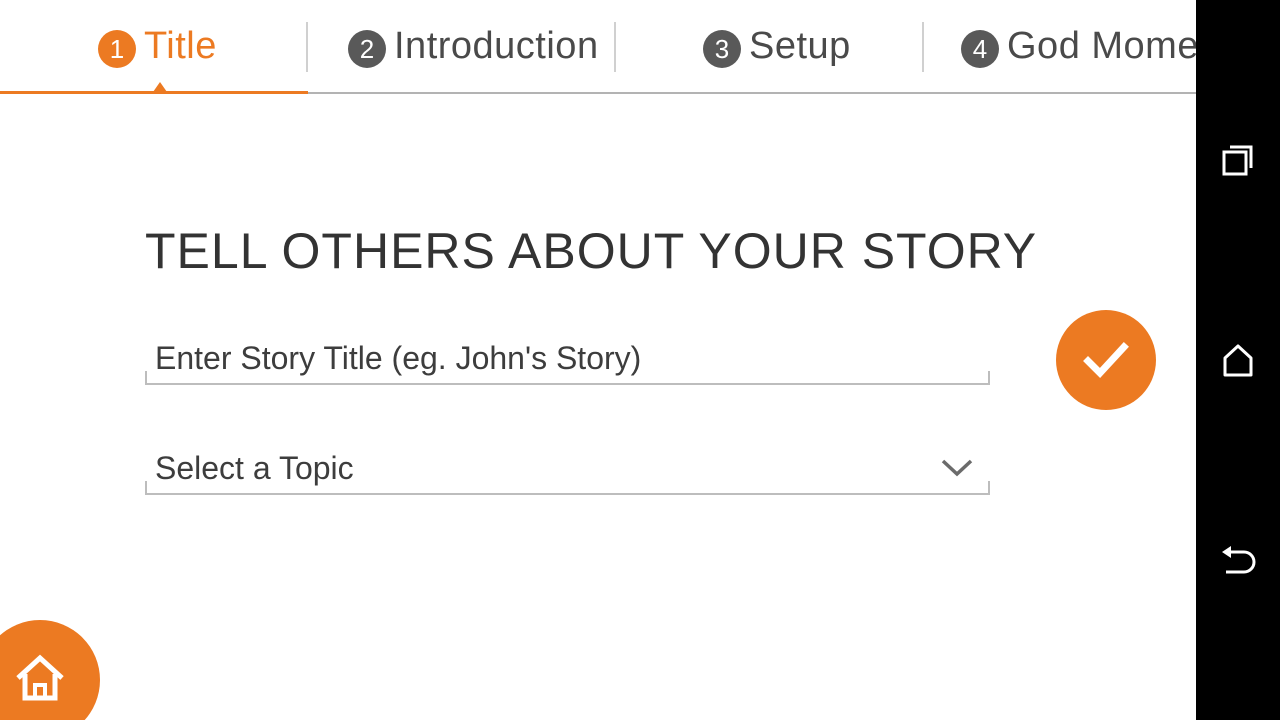 The height and width of the screenshot is (720, 1280). I want to click on system-nav-bar, so click(1238, 360).